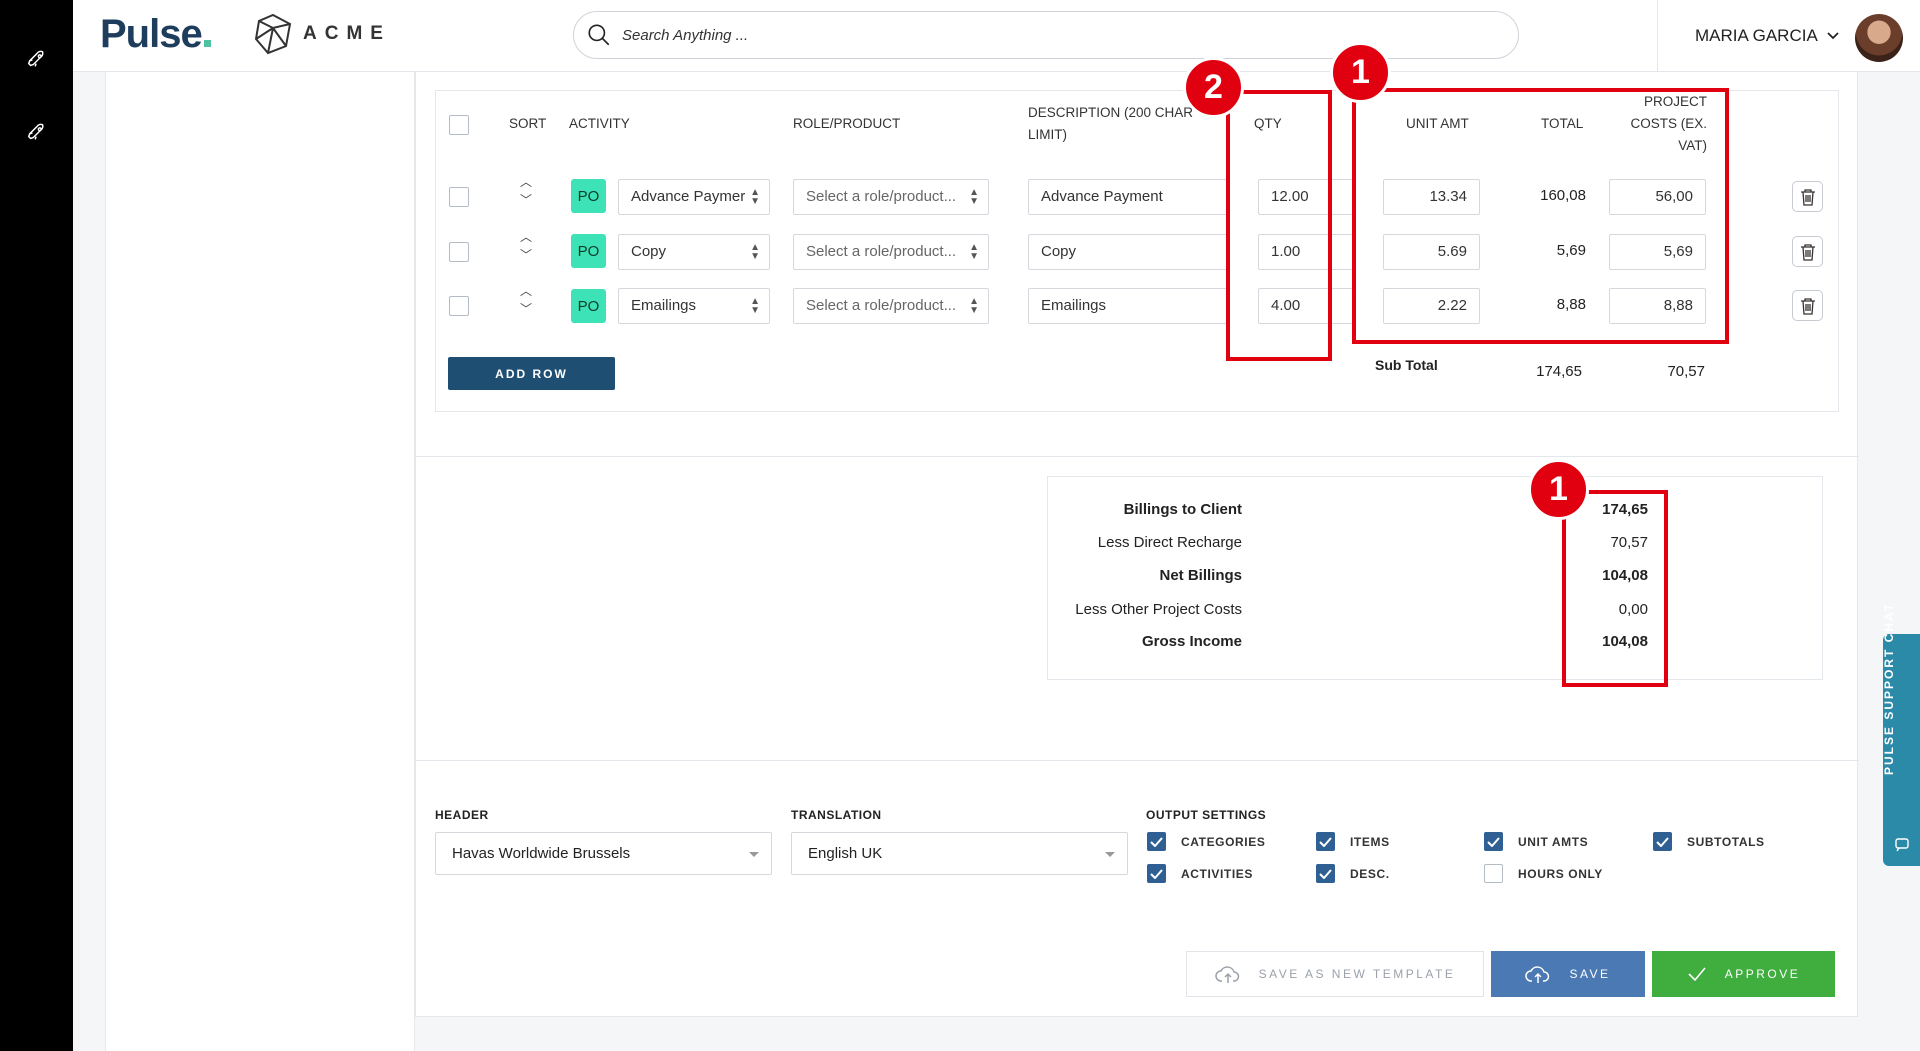 The height and width of the screenshot is (1051, 1920). I want to click on header-field-label: HEADER, so click(462, 815).